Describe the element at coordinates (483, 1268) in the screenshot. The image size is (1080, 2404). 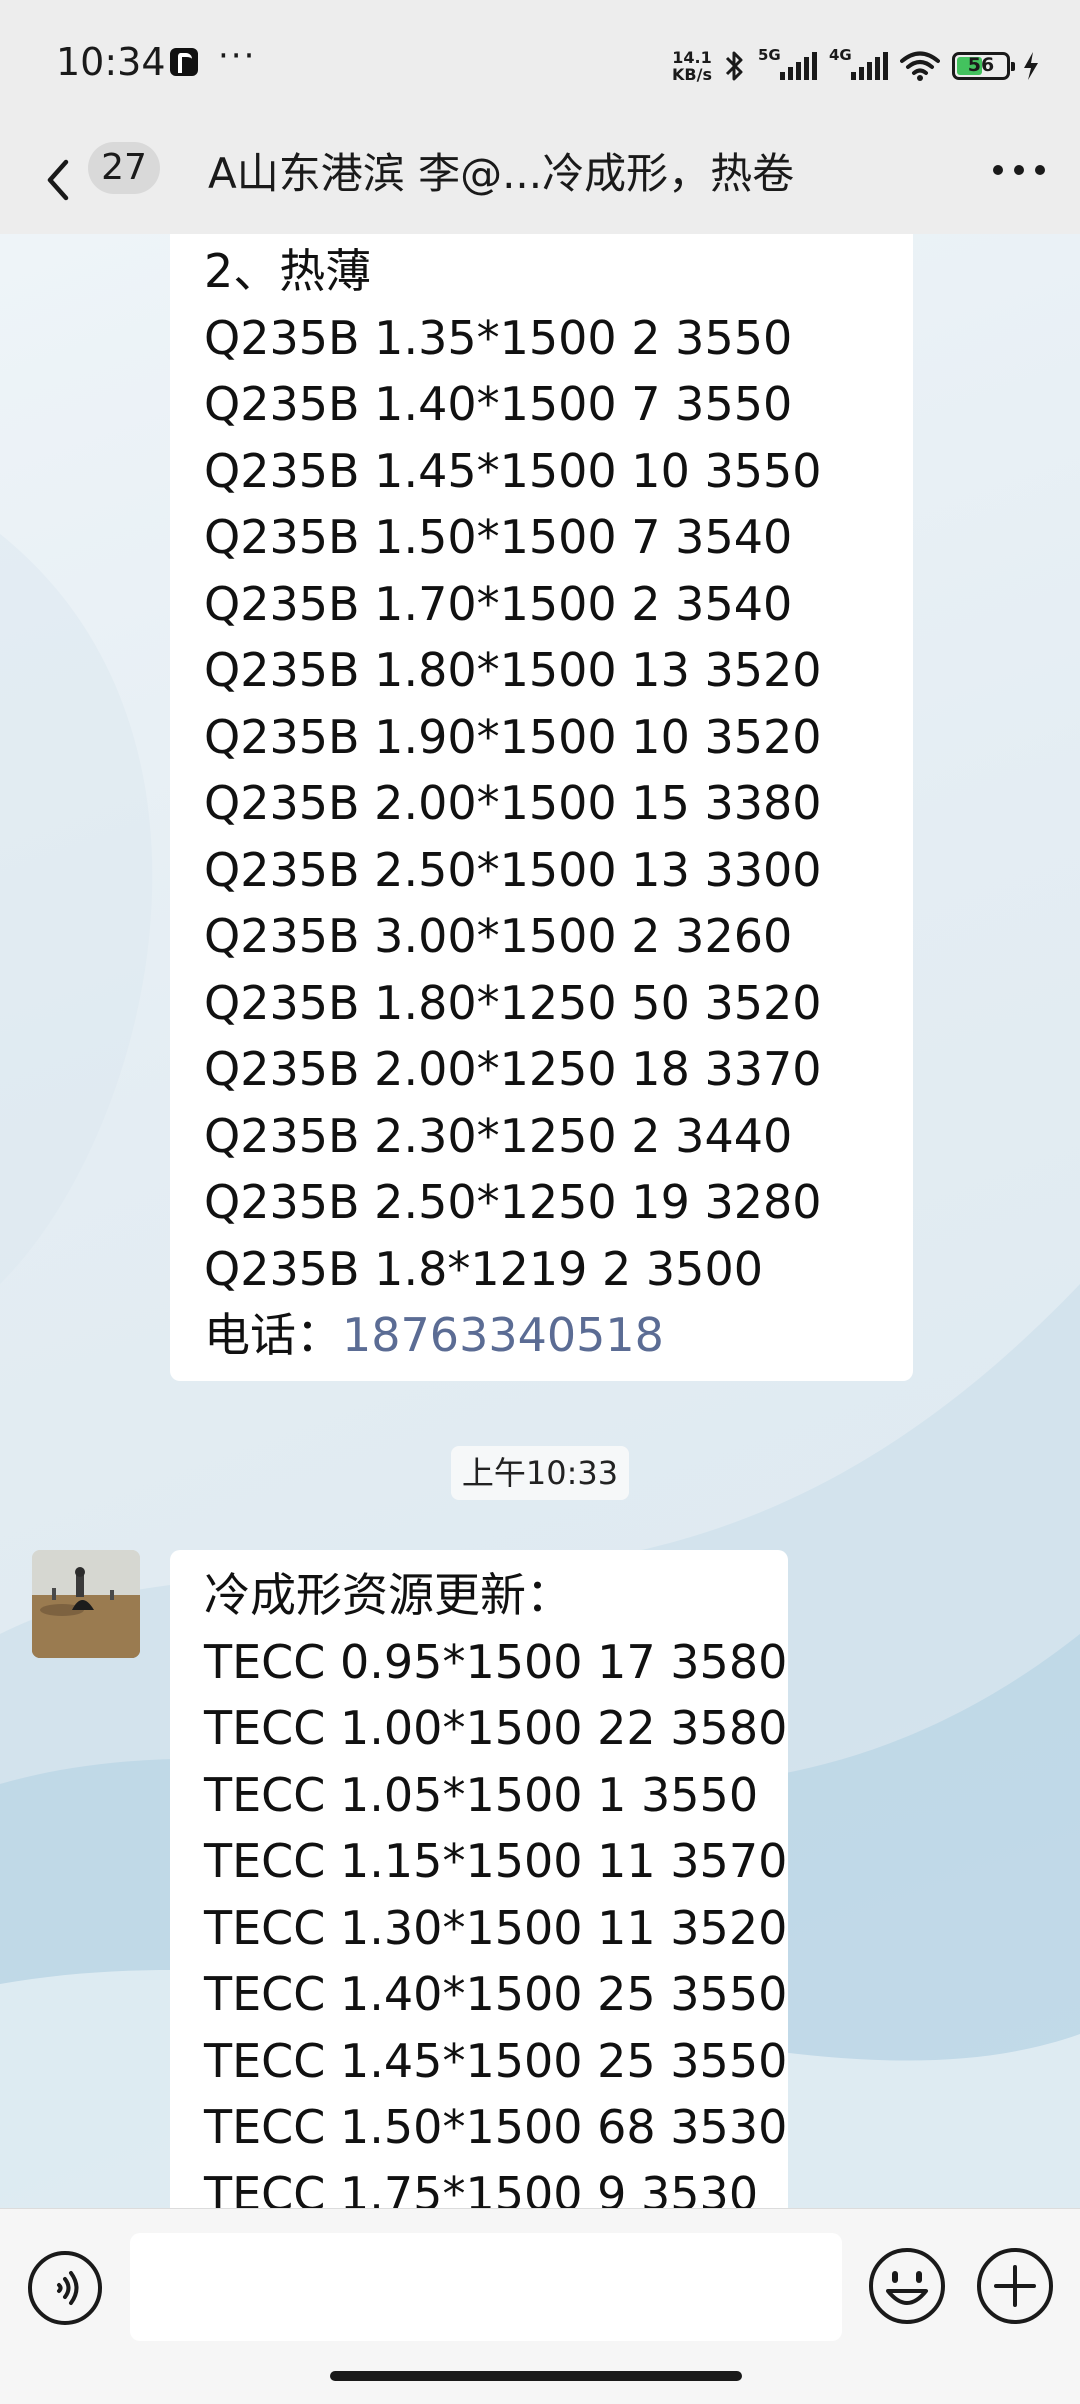
I see `message-line: Q235B 1.8*1219 2 3500` at that location.